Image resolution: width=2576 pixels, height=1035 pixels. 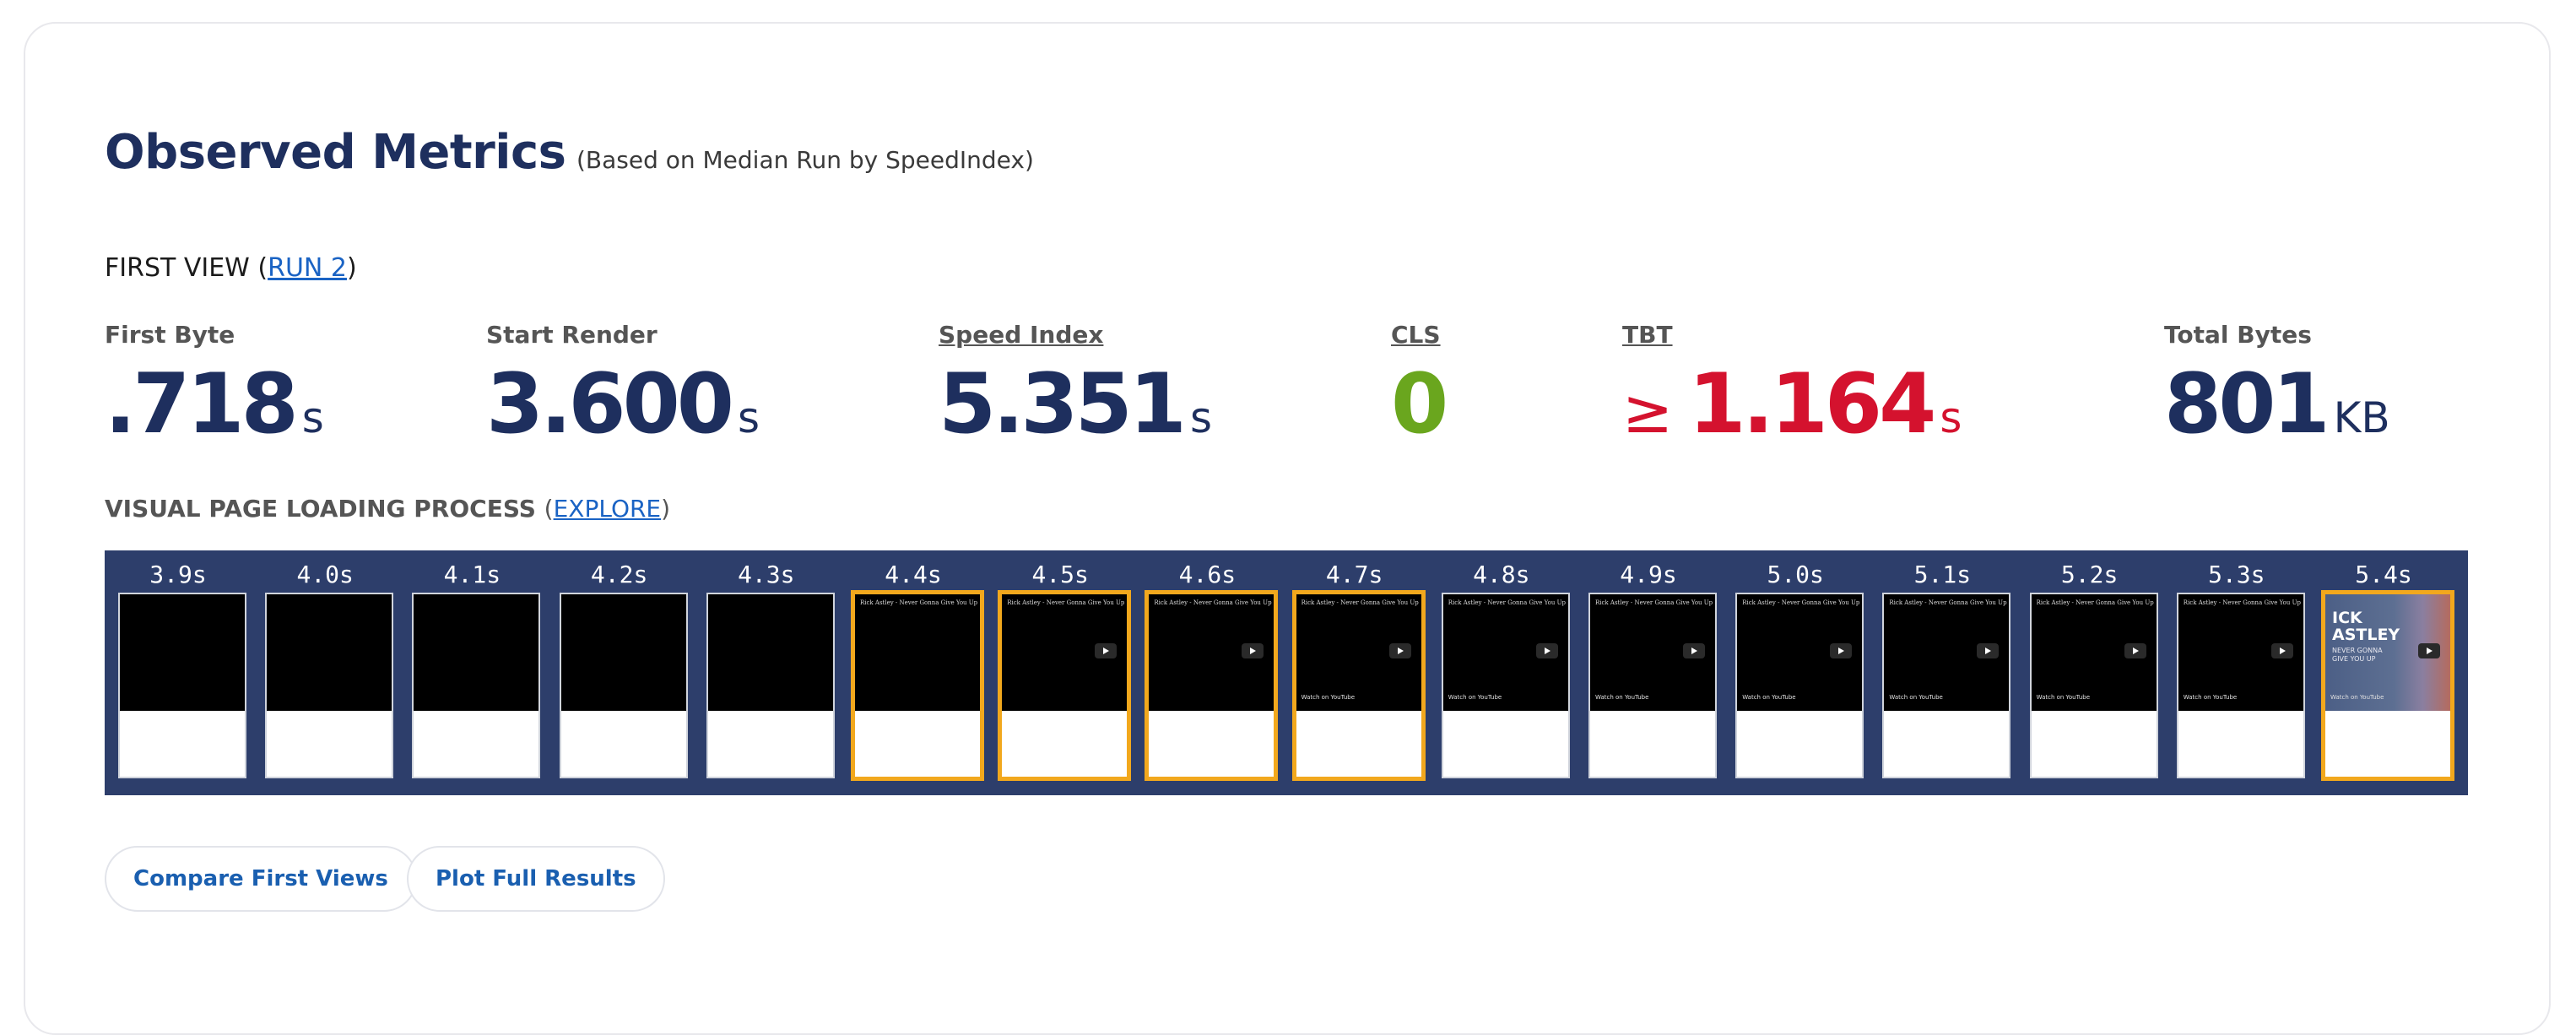 What do you see at coordinates (325, 574) in the screenshot?
I see `frame-time: 4.0s` at bounding box center [325, 574].